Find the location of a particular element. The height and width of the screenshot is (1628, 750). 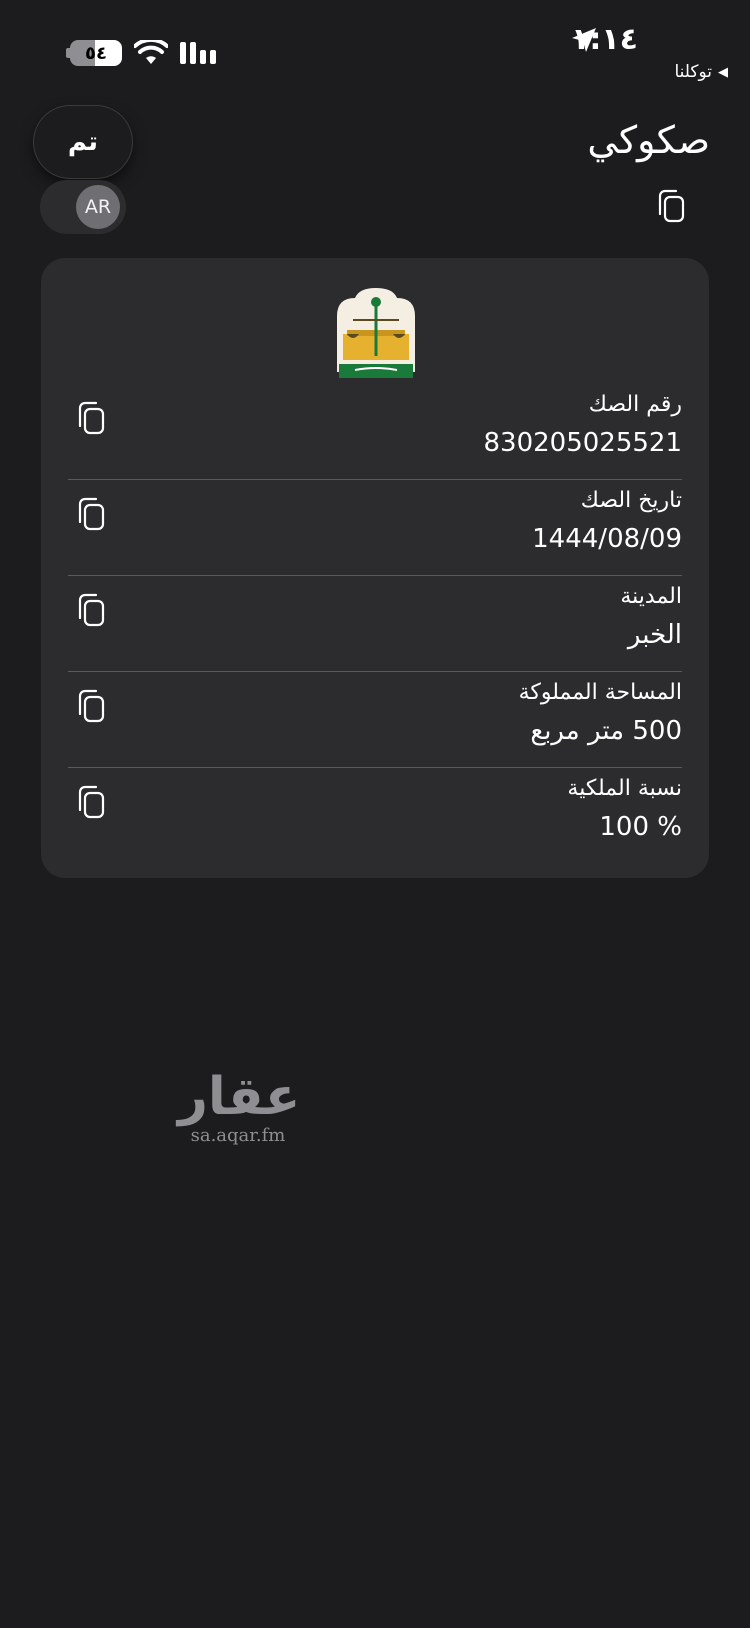

status-time: ١:١٤ is located at coordinates (604, 39).